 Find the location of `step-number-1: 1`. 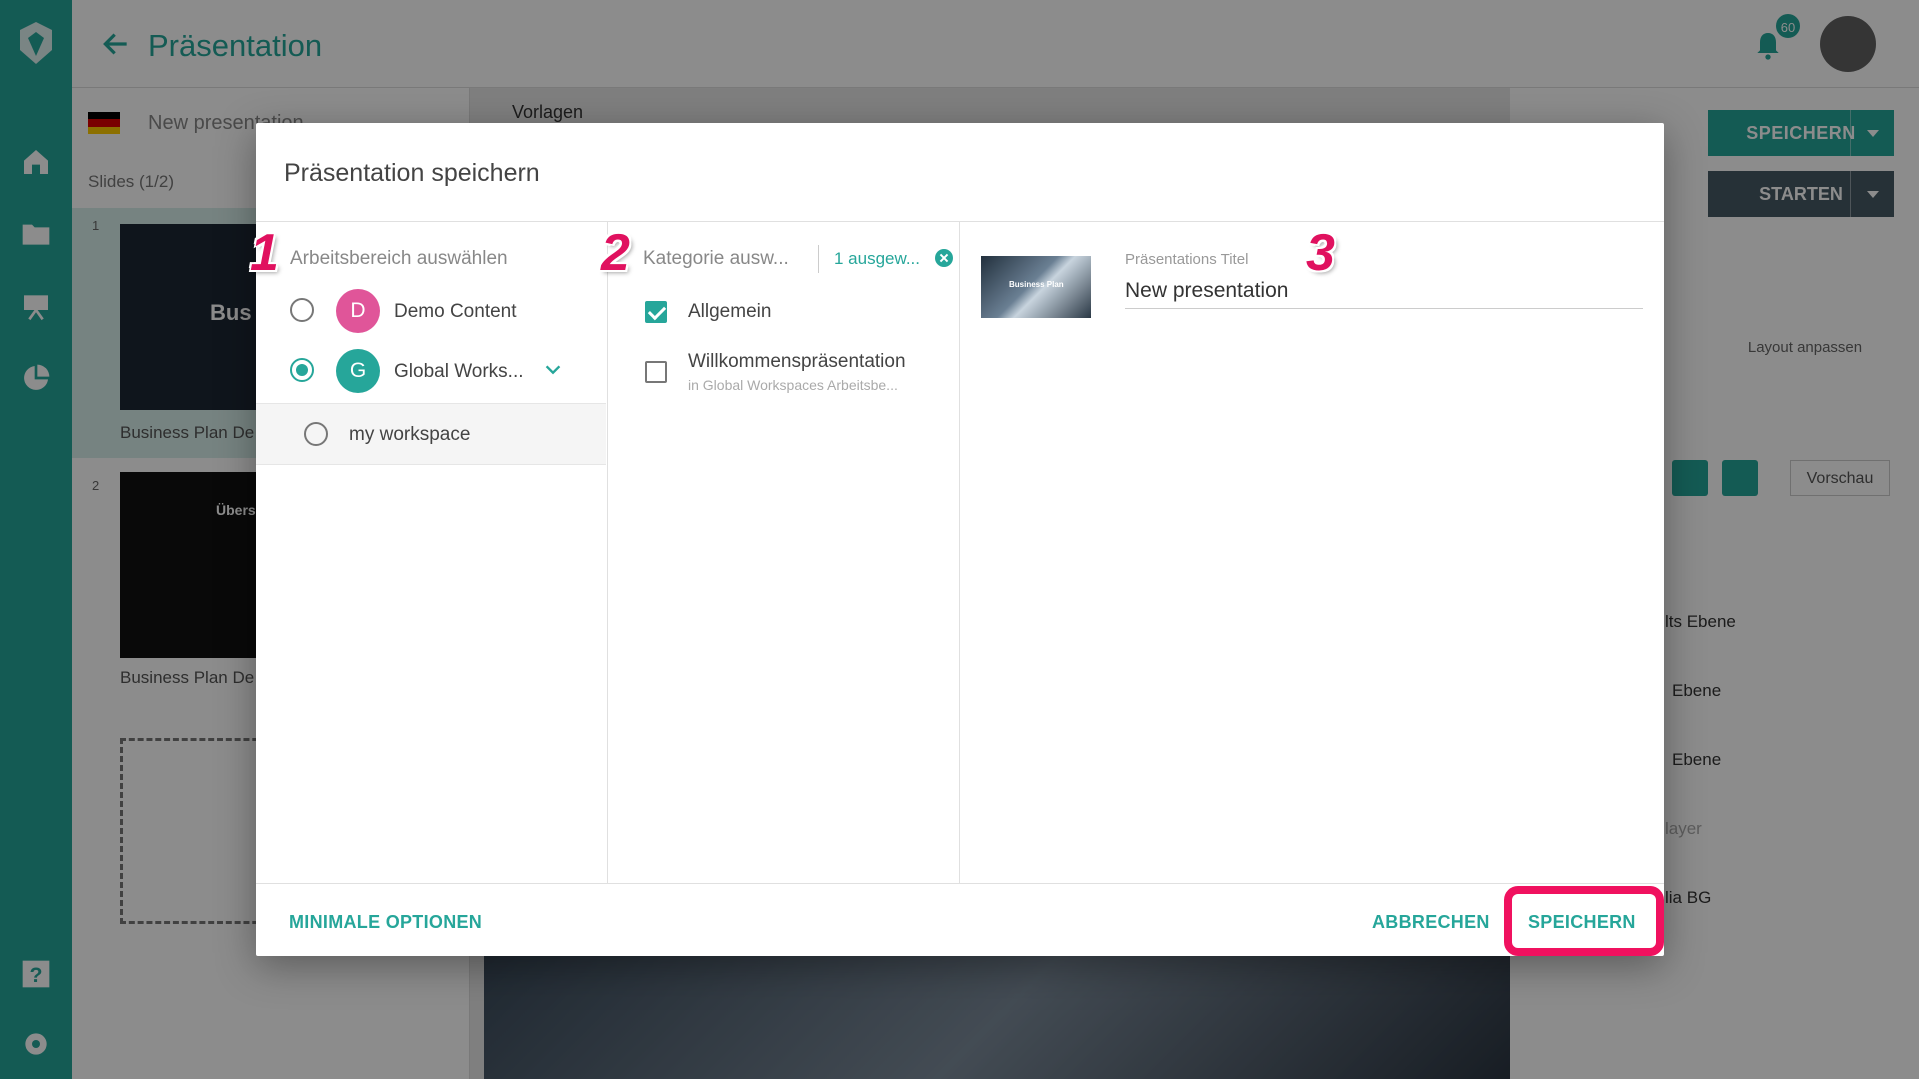

step-number-1: 1 is located at coordinates (264, 253).